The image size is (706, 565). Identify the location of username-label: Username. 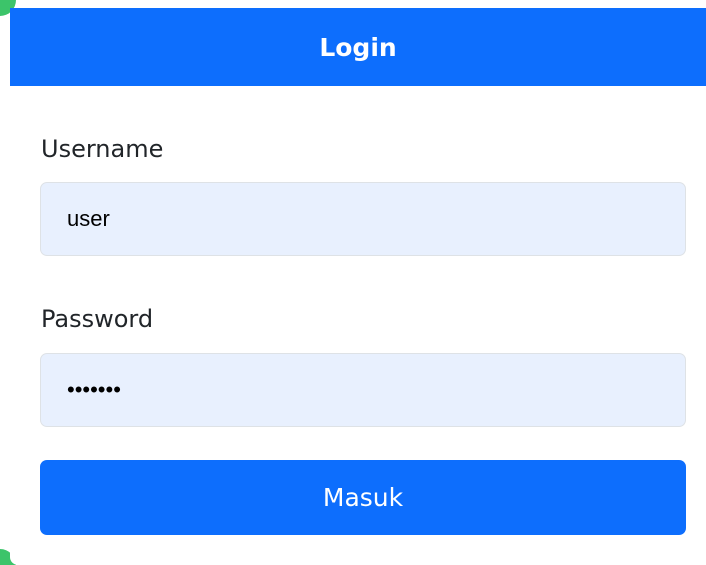
(102, 149).